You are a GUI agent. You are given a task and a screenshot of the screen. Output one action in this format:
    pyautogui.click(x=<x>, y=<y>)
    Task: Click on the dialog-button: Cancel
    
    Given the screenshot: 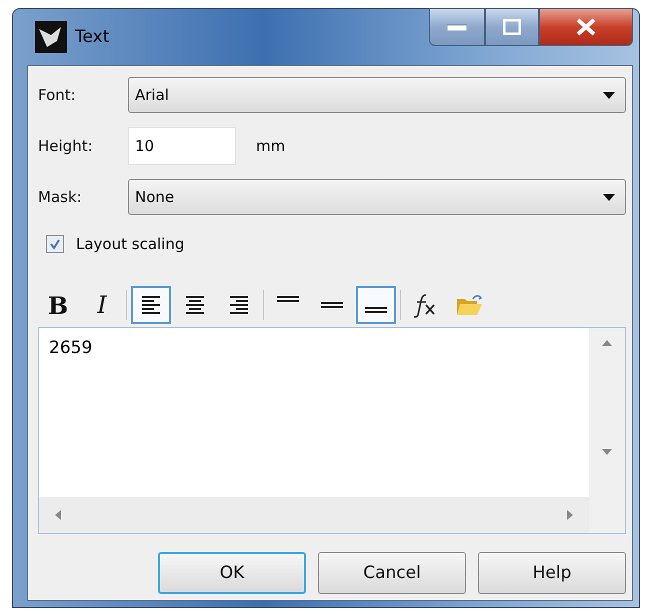 What is the action you would take?
    pyautogui.click(x=392, y=573)
    